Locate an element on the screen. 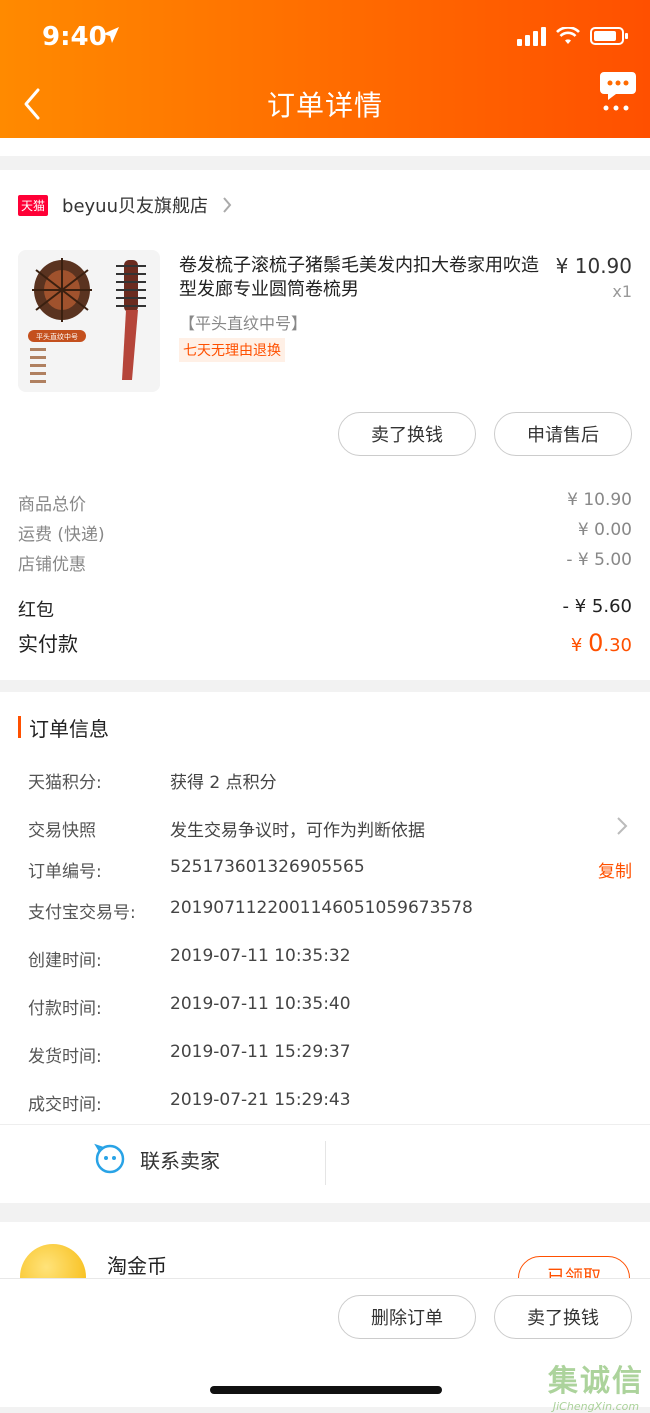 This screenshot has height=1413, width=650. spacer-strip is located at coordinates (325, 147).